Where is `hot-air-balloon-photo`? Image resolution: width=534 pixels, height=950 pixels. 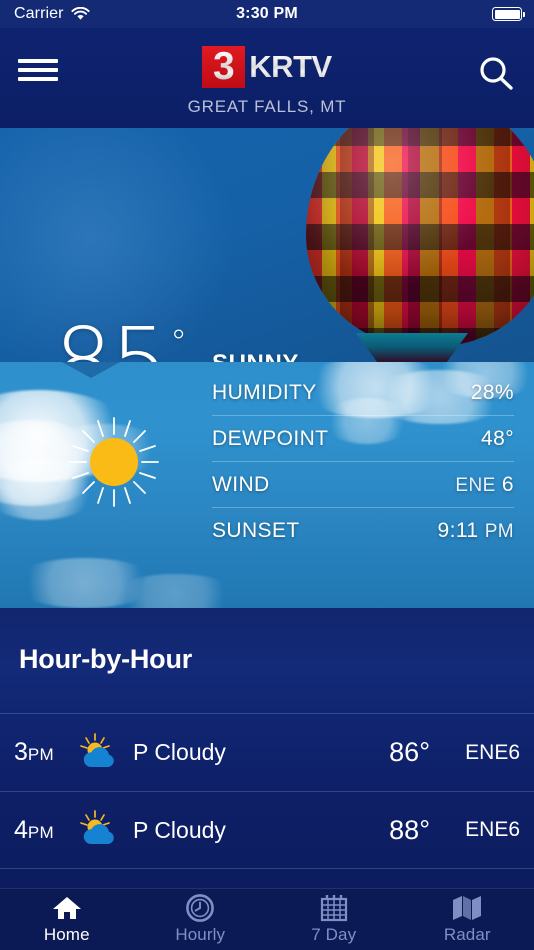
hot-air-balloon-photo is located at coordinates (420, 237).